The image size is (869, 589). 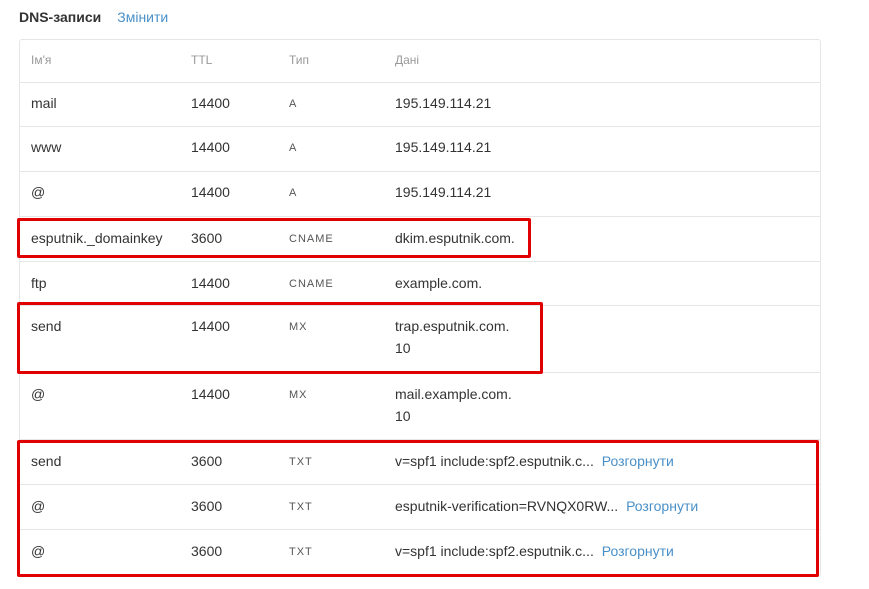 I want to click on record-data: mail.example.com. 10, so click(x=453, y=405).